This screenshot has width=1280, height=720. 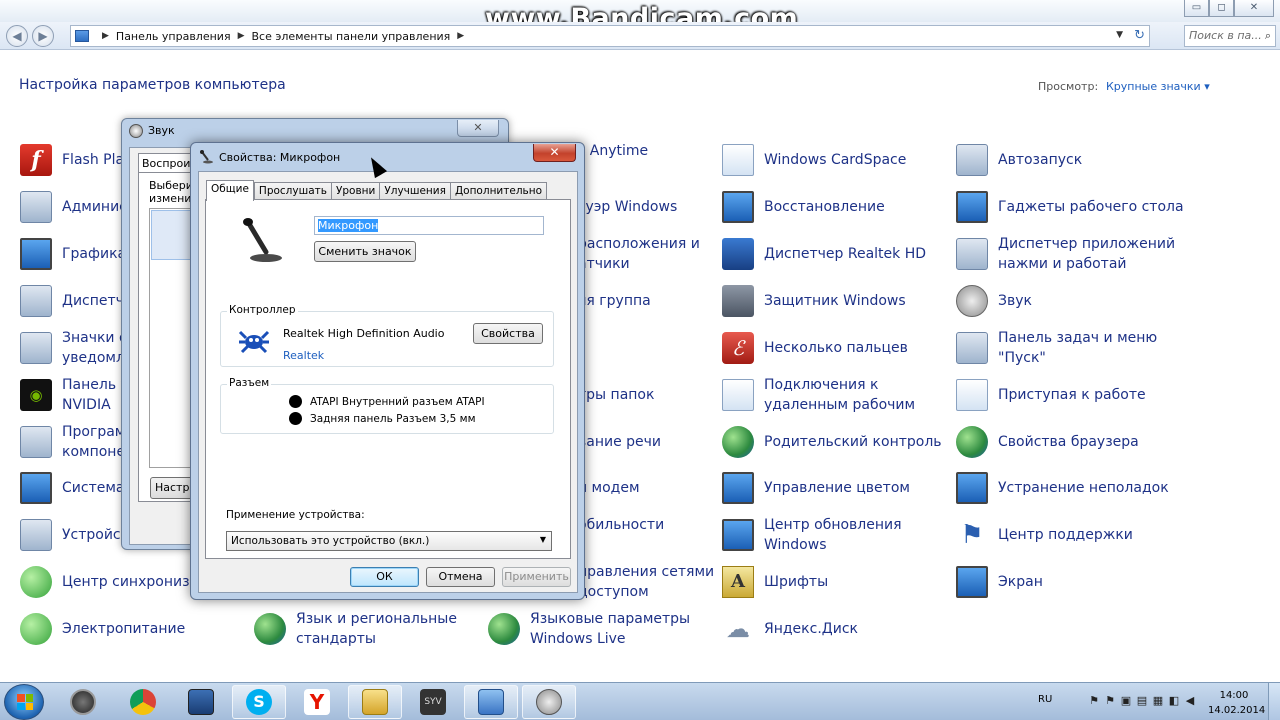 What do you see at coordinates (161, 130) in the screenshot?
I see `sound-dialog-title: Звук` at bounding box center [161, 130].